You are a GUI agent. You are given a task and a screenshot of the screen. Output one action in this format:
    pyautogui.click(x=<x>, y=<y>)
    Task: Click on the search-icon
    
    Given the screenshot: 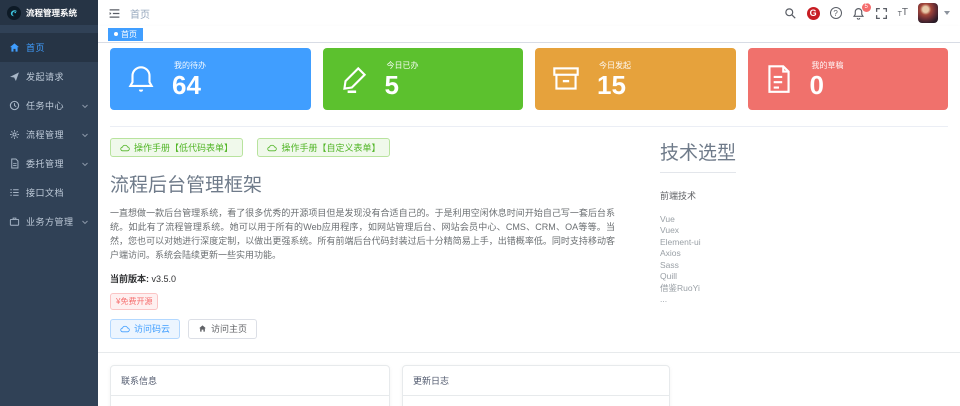 What is the action you would take?
    pyautogui.click(x=790, y=13)
    